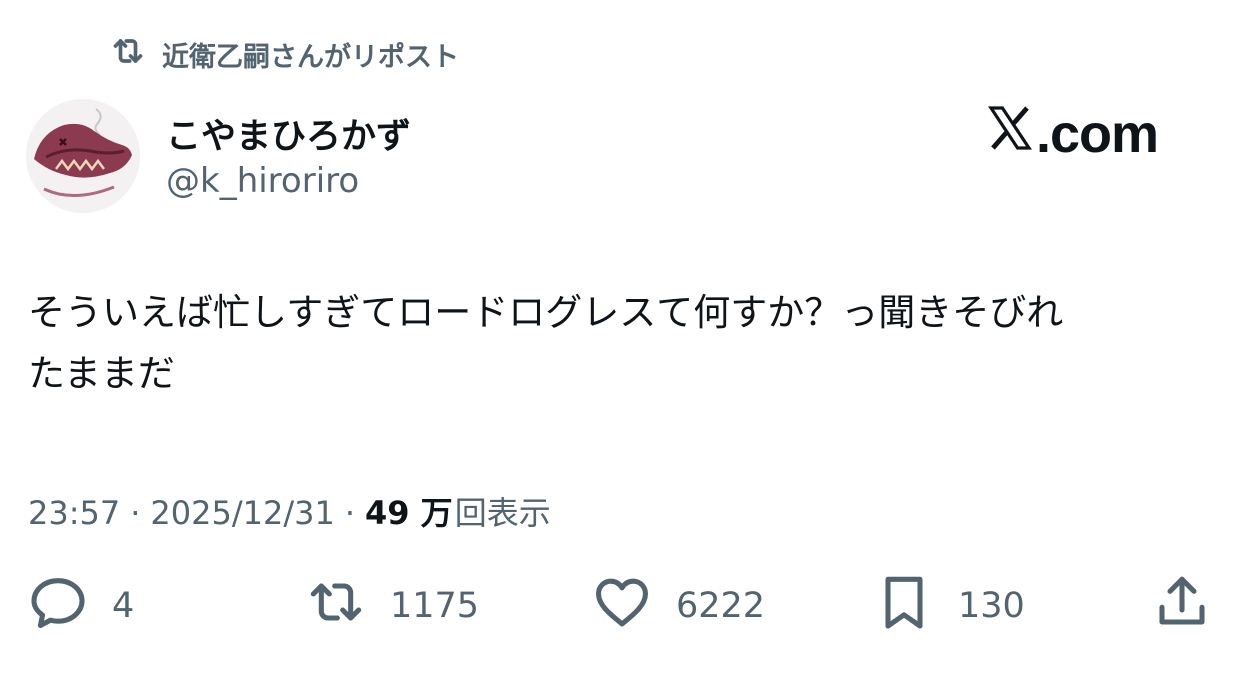 The height and width of the screenshot is (675, 1242). Describe the element at coordinates (904, 606) in the screenshot. I see `bookmark-icon` at that location.